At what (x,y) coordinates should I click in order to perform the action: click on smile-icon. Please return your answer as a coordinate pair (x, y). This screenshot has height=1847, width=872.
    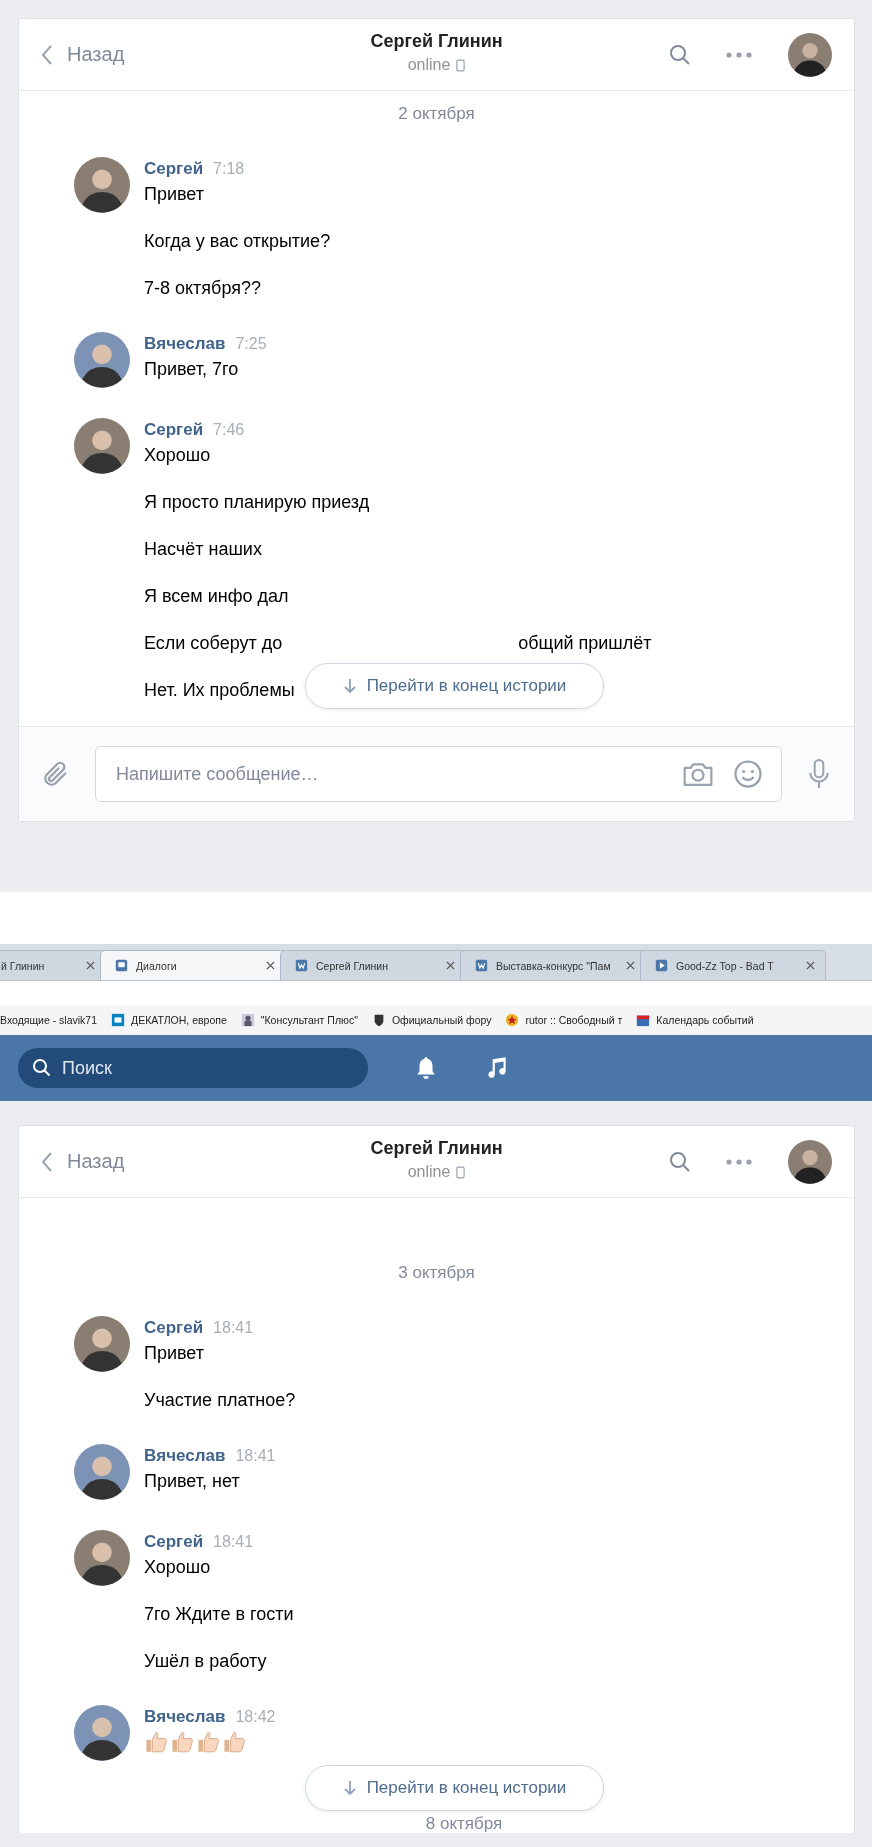
    Looking at the image, I should click on (748, 774).